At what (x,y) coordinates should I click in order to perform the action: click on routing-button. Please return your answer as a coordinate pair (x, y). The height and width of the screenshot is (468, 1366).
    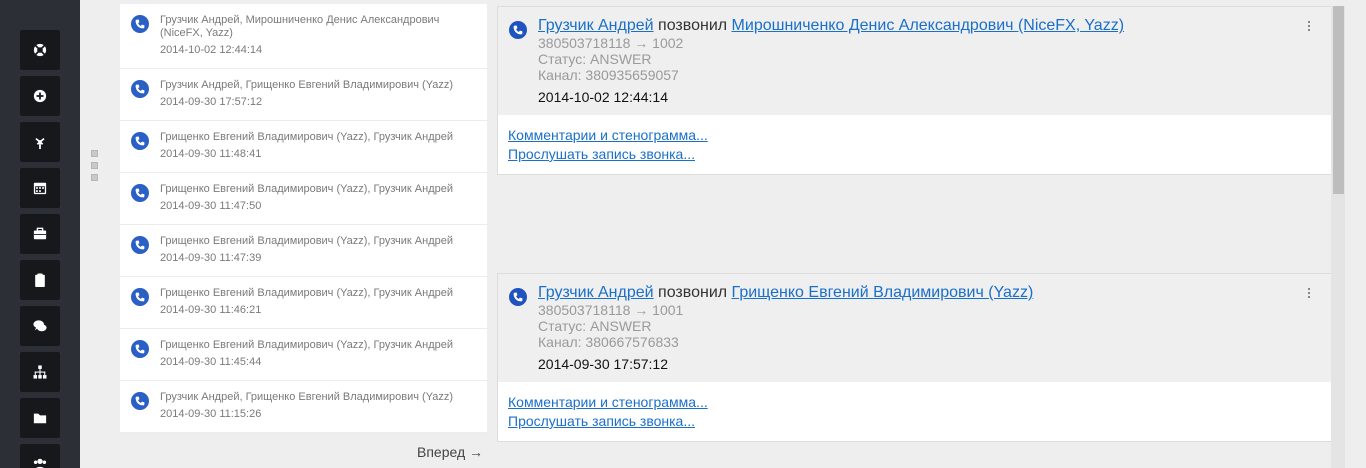
    Looking at the image, I should click on (40, 142).